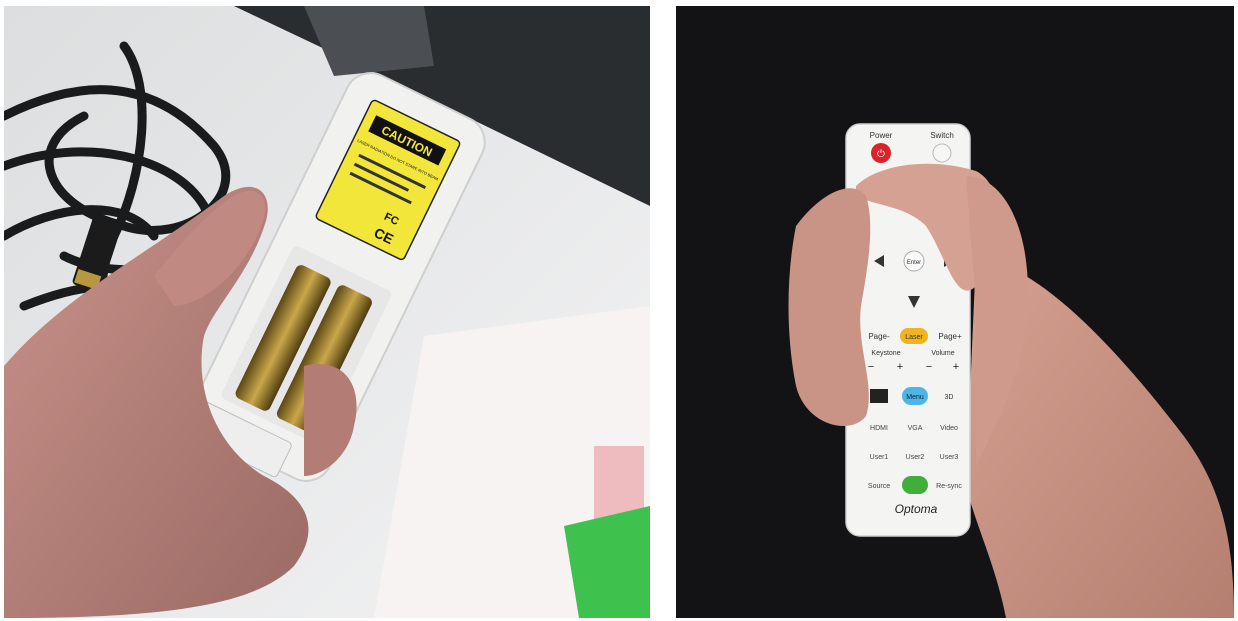 Image resolution: width=1238 pixels, height=621 pixels. What do you see at coordinates (929, 367) in the screenshot?
I see `volume-minus: −` at bounding box center [929, 367].